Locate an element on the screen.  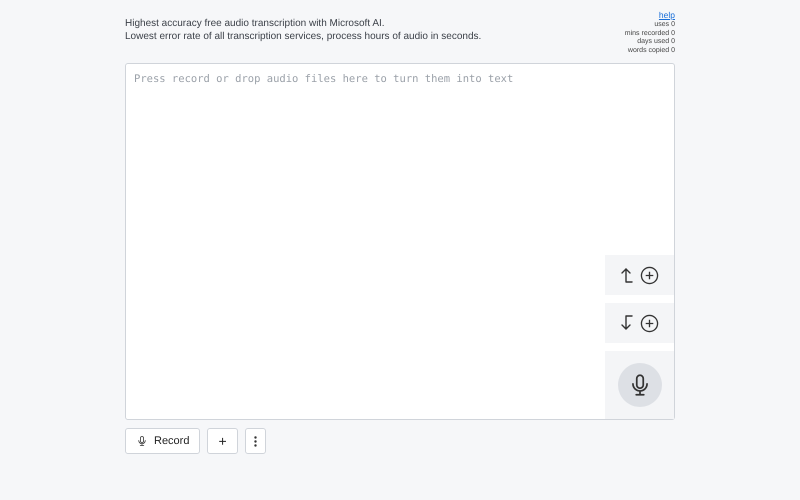
more-button is located at coordinates (255, 441).